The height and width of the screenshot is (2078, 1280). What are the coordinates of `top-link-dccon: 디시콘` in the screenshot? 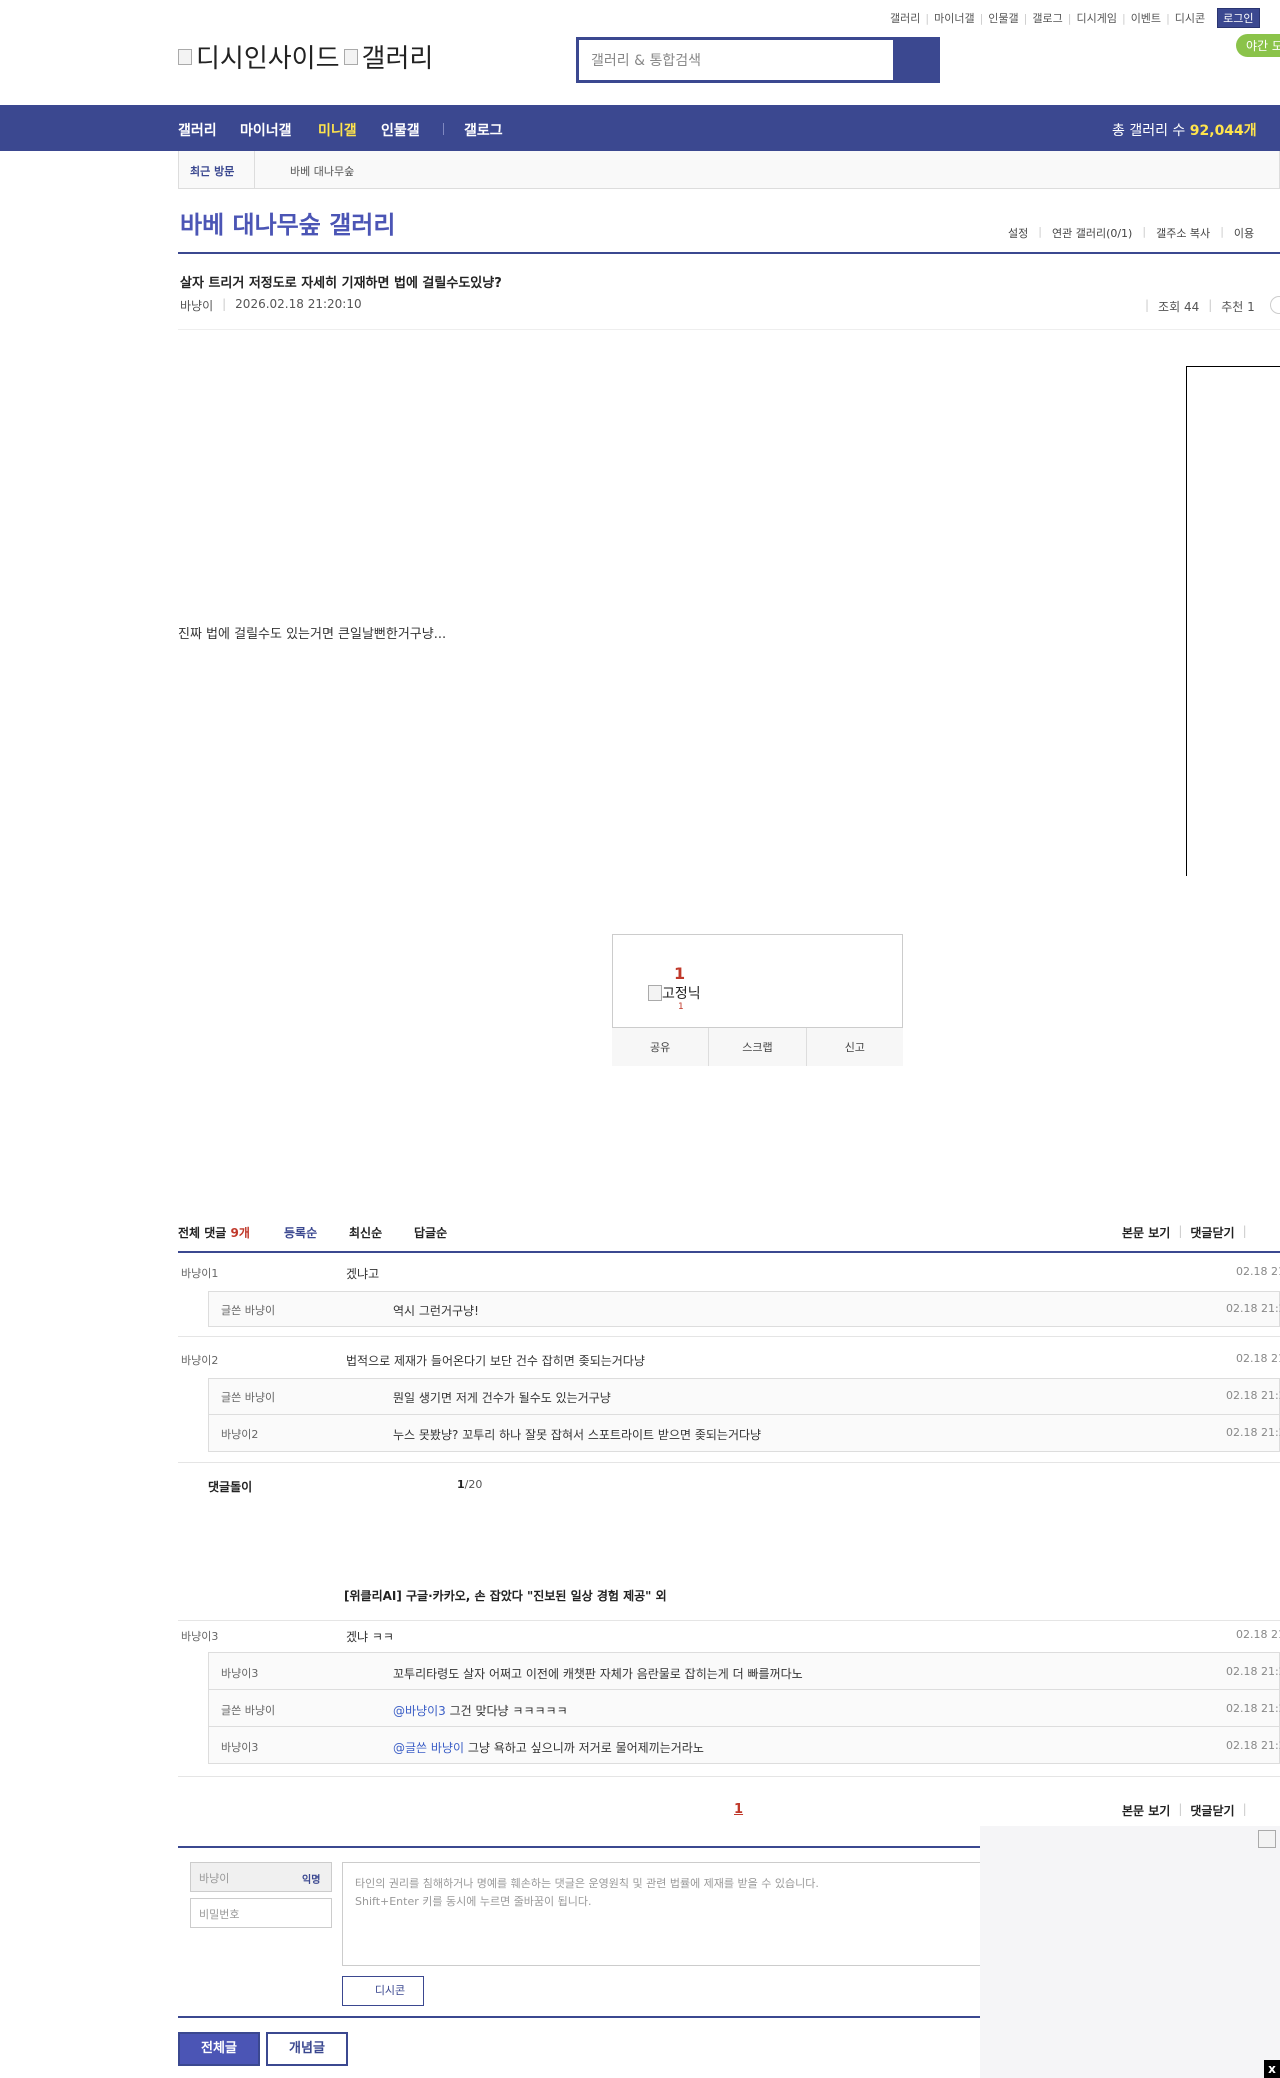 It's located at (1190, 18).